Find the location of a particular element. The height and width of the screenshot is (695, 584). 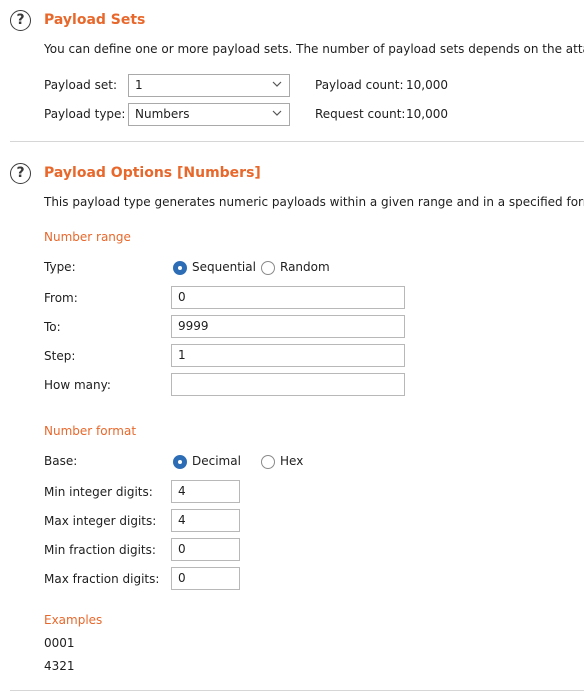

payload-type-value: Numbers is located at coordinates (162, 114).